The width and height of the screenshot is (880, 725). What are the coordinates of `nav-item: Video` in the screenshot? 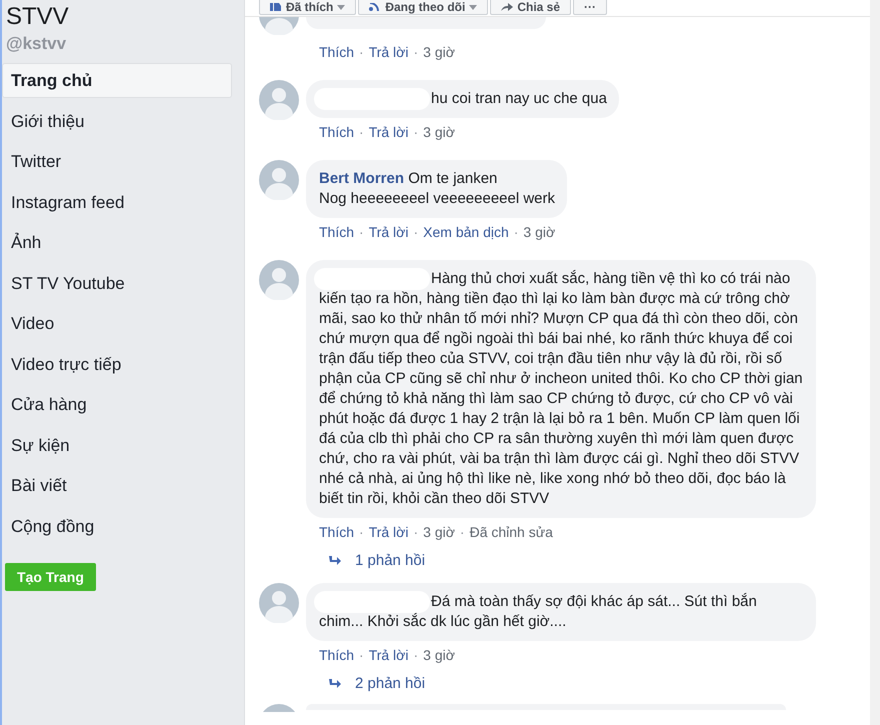 It's located at (117, 323).